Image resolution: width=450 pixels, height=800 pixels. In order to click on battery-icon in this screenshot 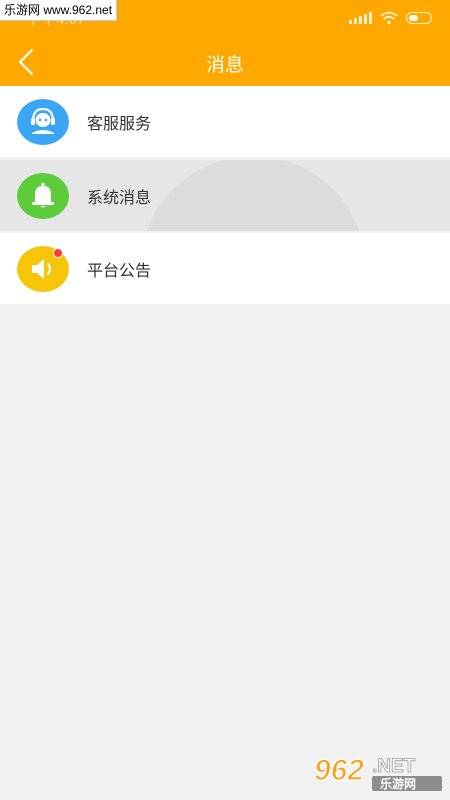, I will do `click(419, 18)`.